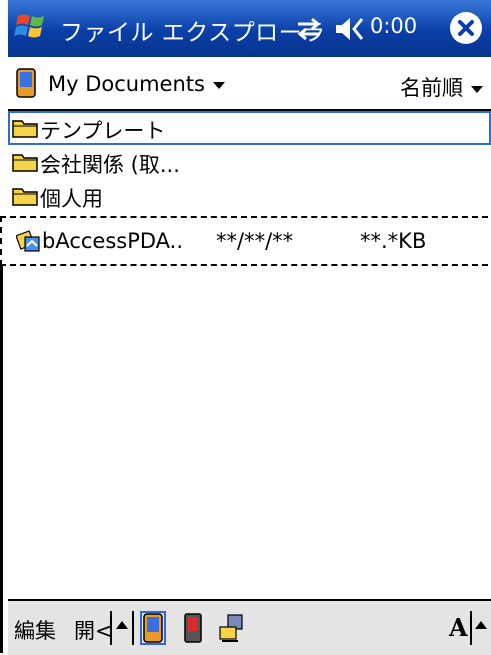 The image size is (491, 655). Describe the element at coordinates (193, 33) in the screenshot. I see `app-title: ファイル エクスプローラ` at that location.